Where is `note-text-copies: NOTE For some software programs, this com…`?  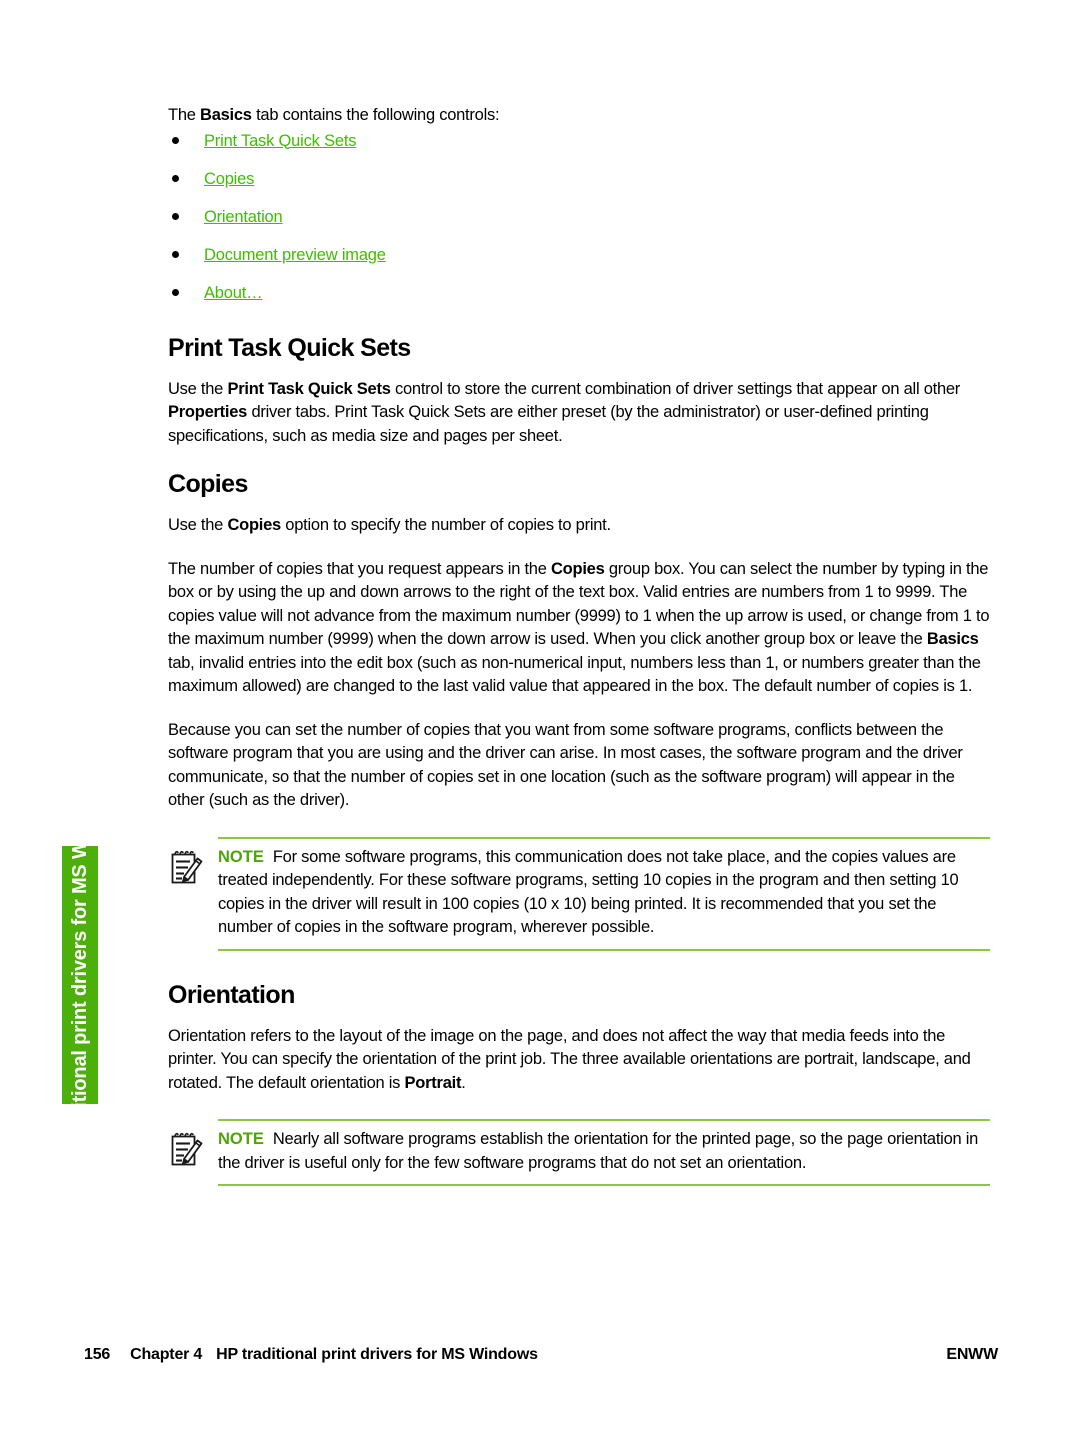
note-text-copies: NOTE For some software programs, this com… is located at coordinates (604, 894).